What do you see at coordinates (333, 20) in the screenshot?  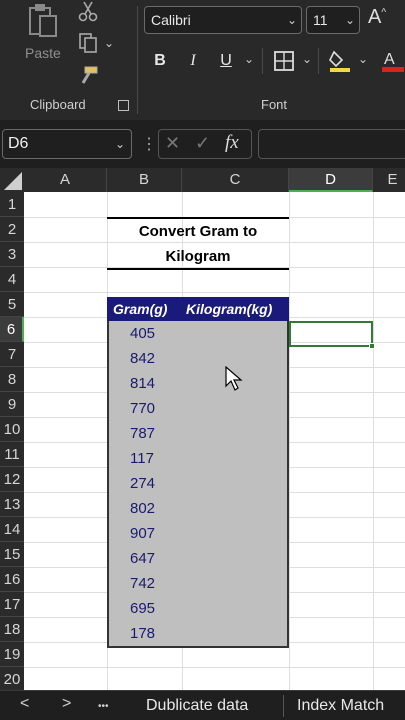 I see `font-size-dropdown: 11 ⌄` at bounding box center [333, 20].